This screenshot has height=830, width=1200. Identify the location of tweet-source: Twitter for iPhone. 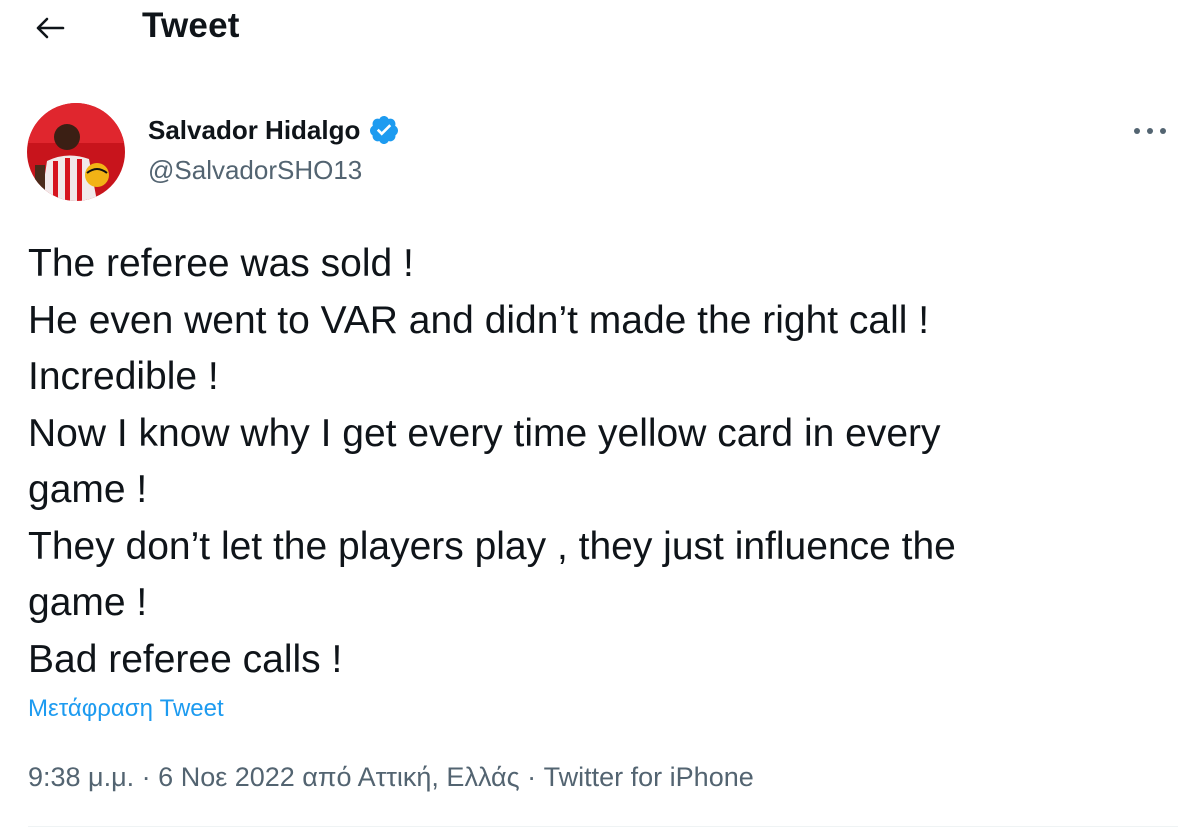
(649, 777).